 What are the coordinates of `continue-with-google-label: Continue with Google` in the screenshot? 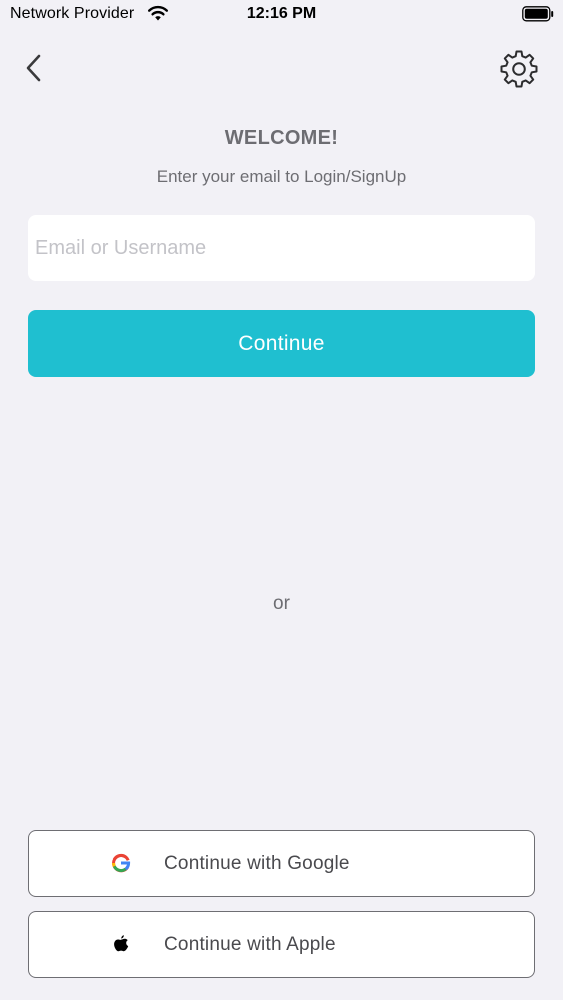 It's located at (257, 863).